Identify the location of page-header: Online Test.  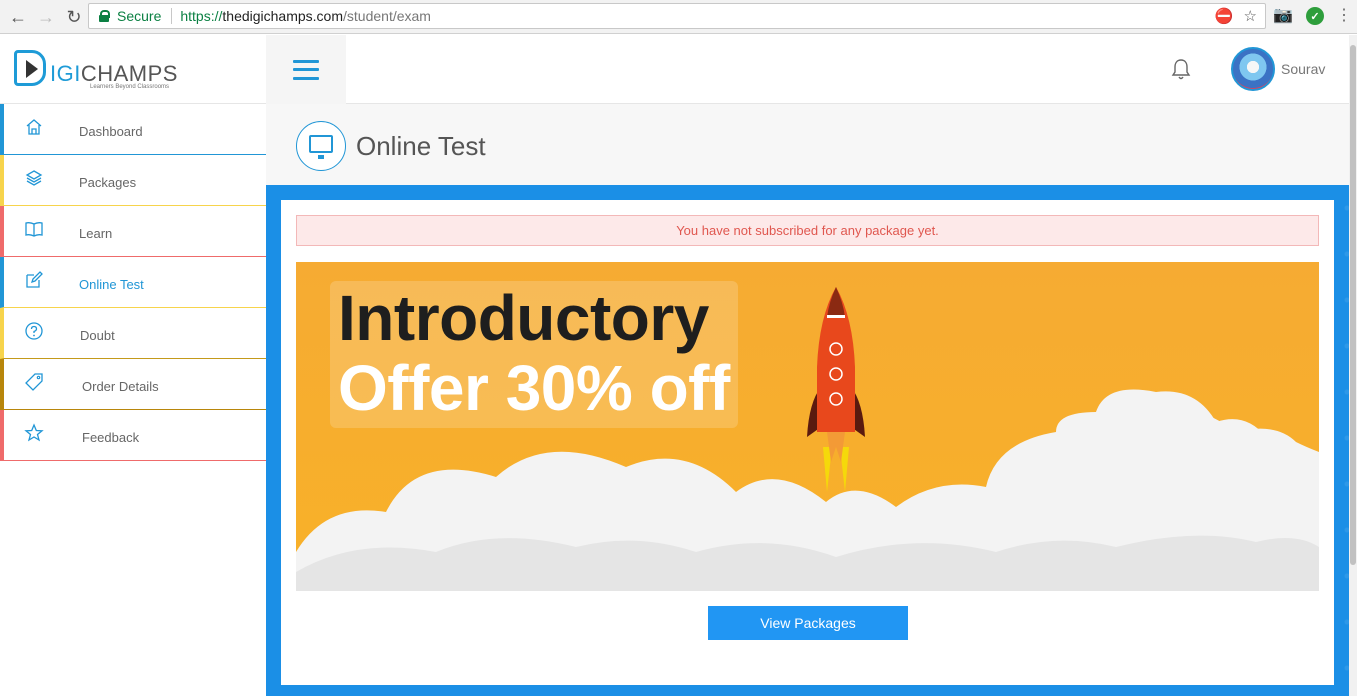
(807, 144).